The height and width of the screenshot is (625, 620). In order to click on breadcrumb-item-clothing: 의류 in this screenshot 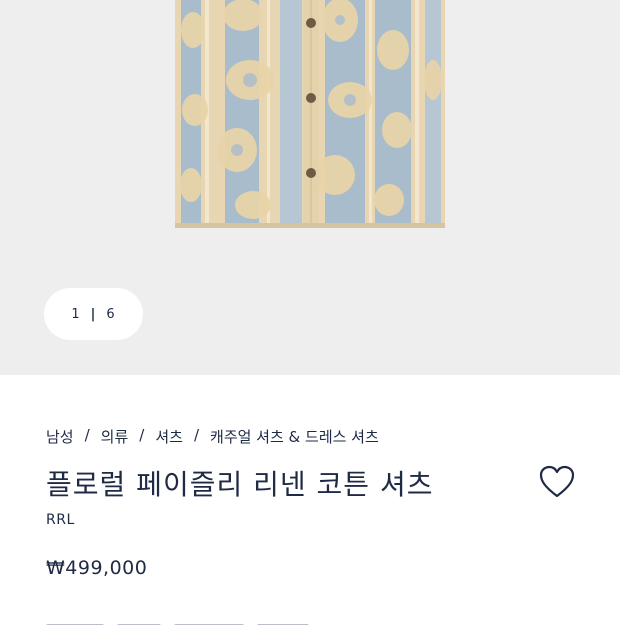, I will do `click(115, 436)`.